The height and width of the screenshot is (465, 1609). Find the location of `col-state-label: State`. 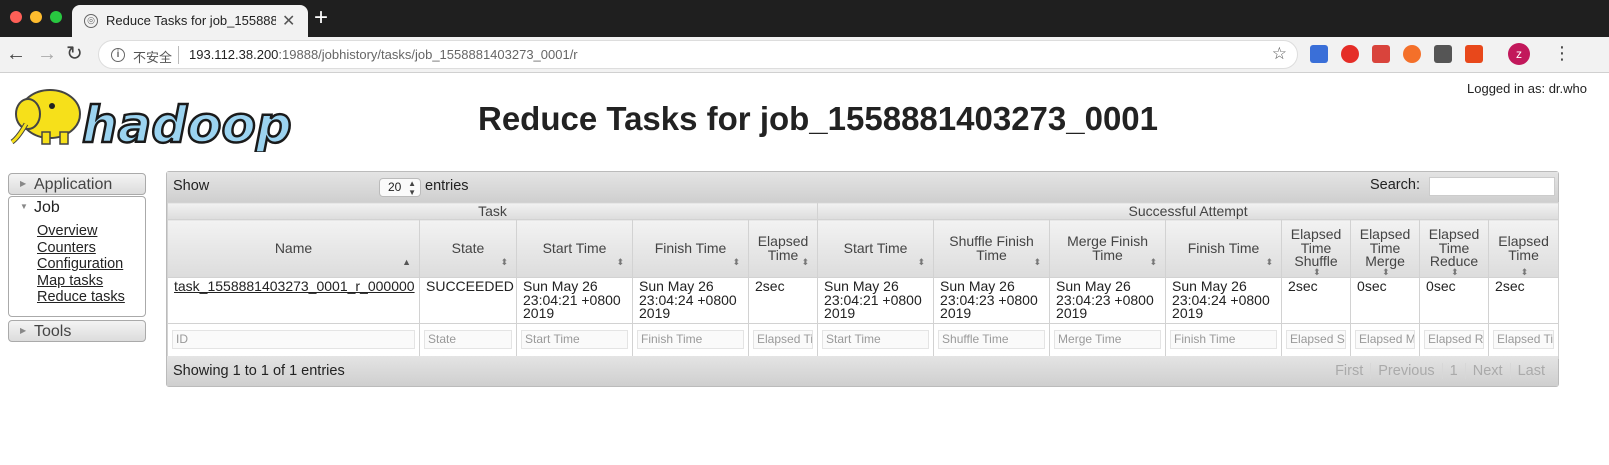

col-state-label: State is located at coordinates (468, 247).